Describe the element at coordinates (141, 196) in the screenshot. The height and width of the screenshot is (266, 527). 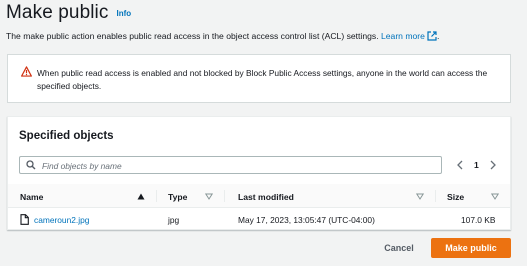
I see `sort-ascending-icon` at that location.